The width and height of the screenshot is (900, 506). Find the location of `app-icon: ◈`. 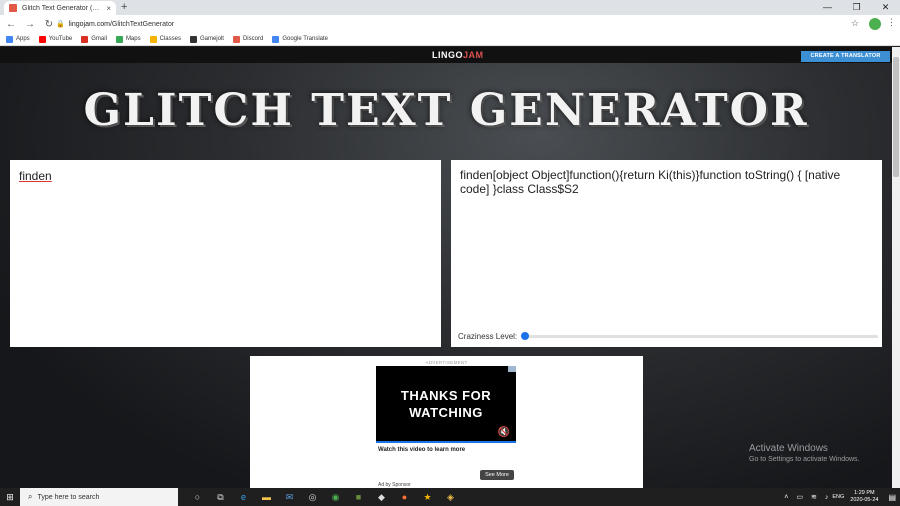

app-icon: ◈ is located at coordinates (450, 497).